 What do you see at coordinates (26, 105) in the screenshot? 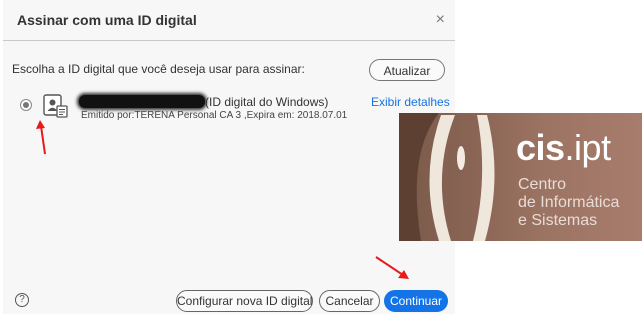
I see `certificate-radio` at bounding box center [26, 105].